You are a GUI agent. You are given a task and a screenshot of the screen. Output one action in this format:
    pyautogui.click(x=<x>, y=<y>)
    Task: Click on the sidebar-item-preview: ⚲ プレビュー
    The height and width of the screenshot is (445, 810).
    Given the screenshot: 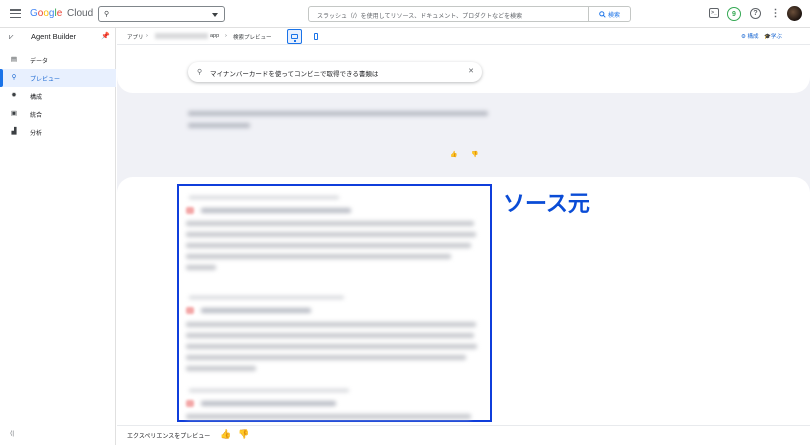 What is the action you would take?
    pyautogui.click(x=58, y=78)
    